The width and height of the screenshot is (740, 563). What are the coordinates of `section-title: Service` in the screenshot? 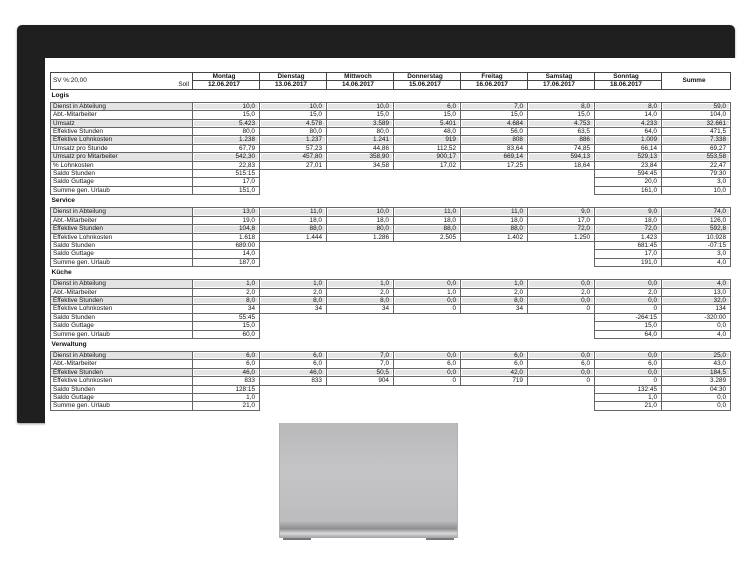 It's located at (63, 201).